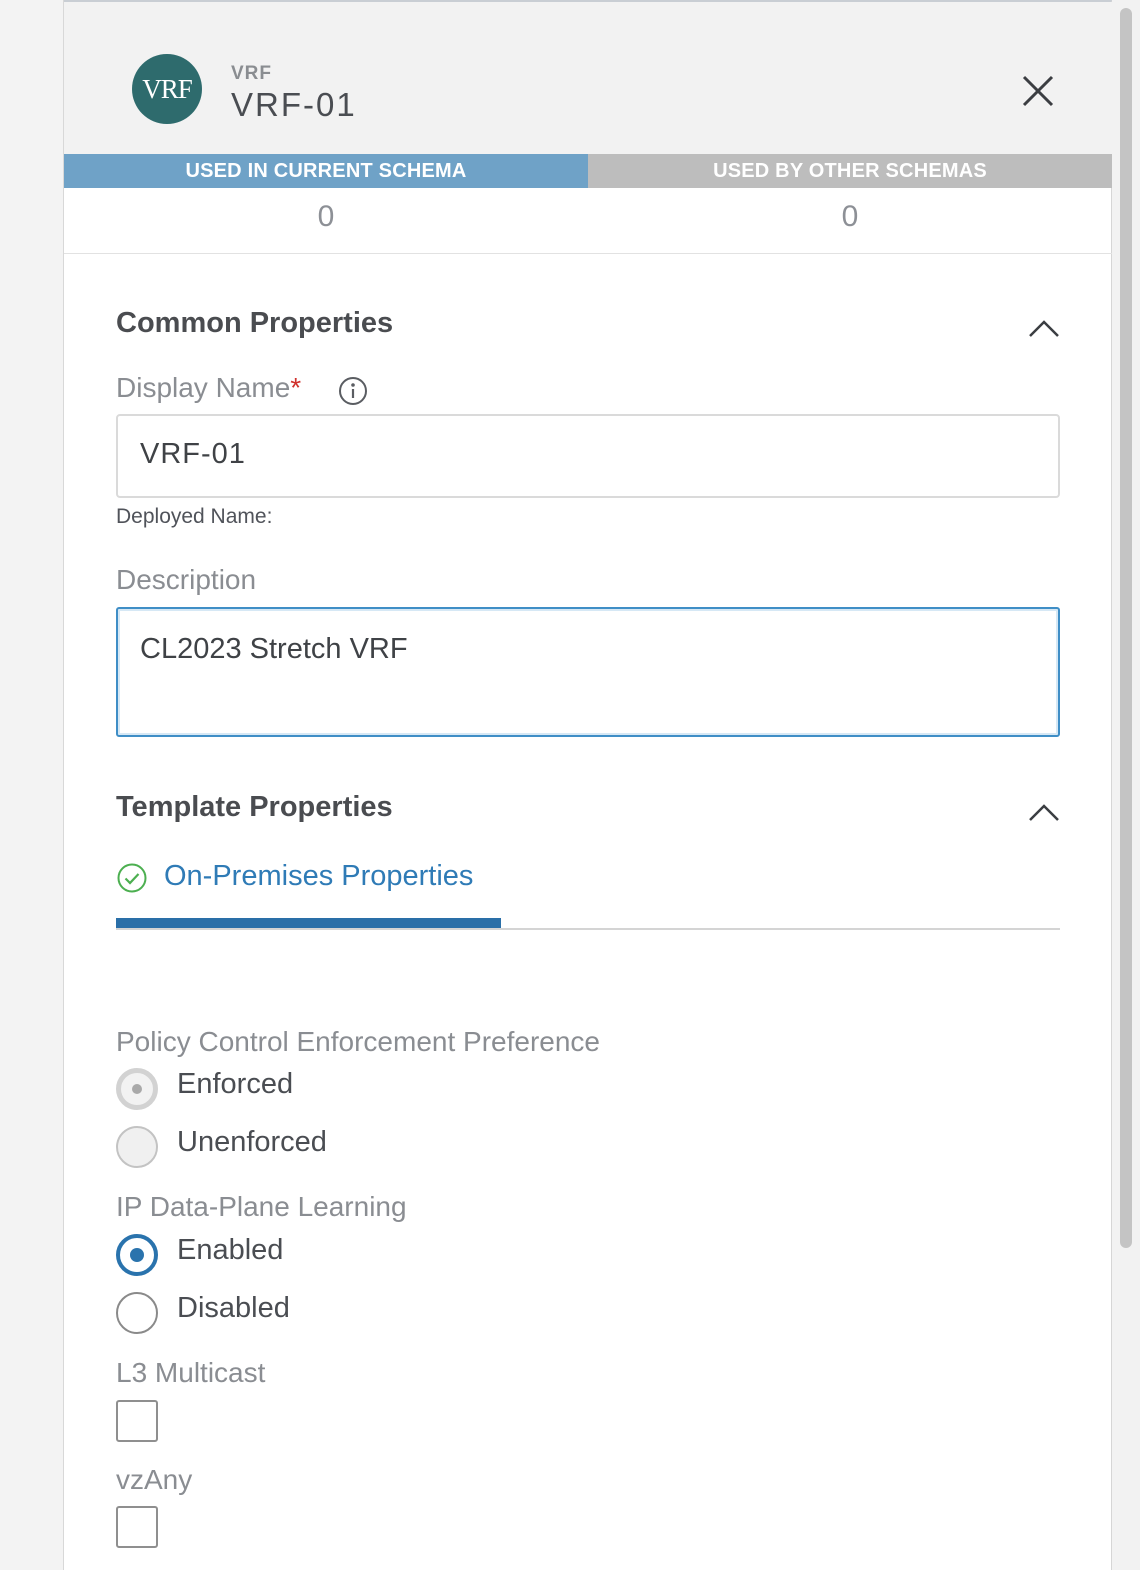 This screenshot has height=1570, width=1140. I want to click on object-name-title: VRF-01, so click(294, 104).